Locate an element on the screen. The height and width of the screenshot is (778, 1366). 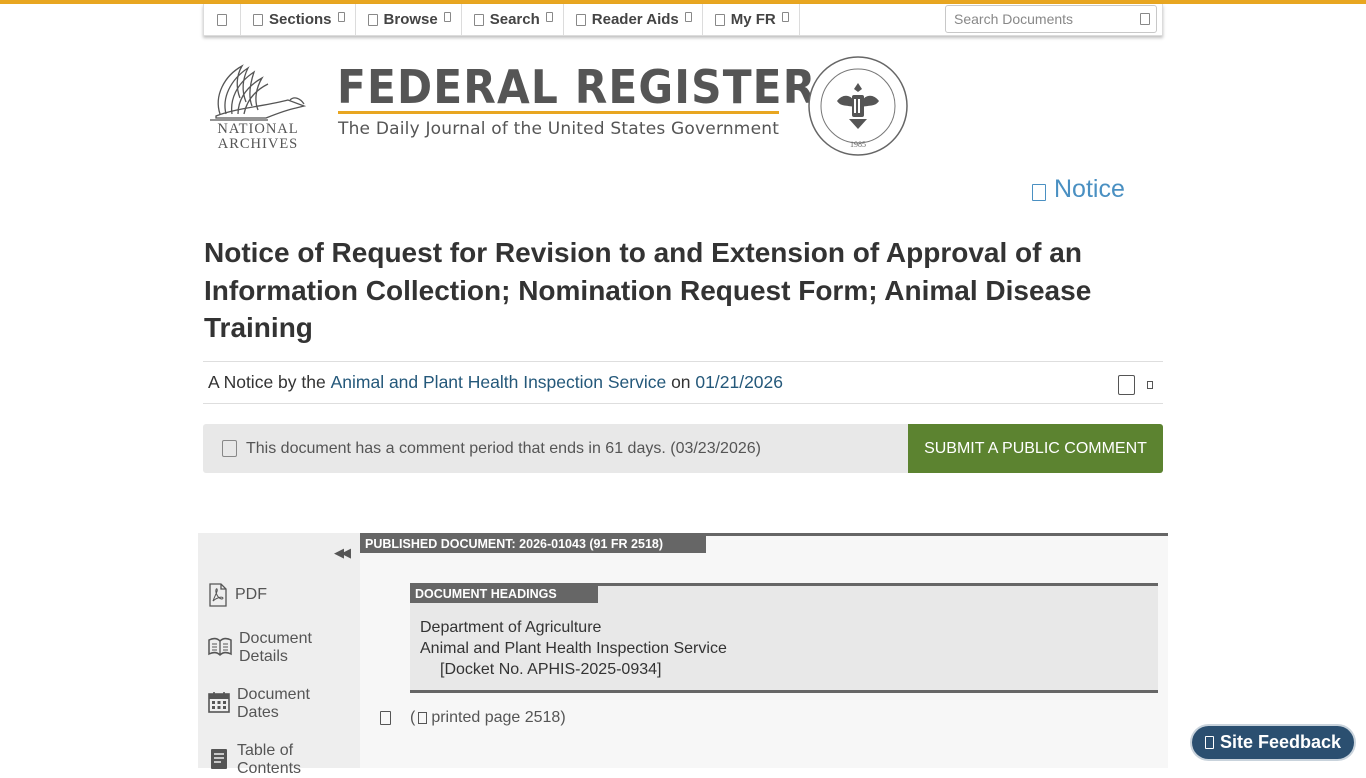
archives-line-2: ARCHIVES is located at coordinates (258, 144).